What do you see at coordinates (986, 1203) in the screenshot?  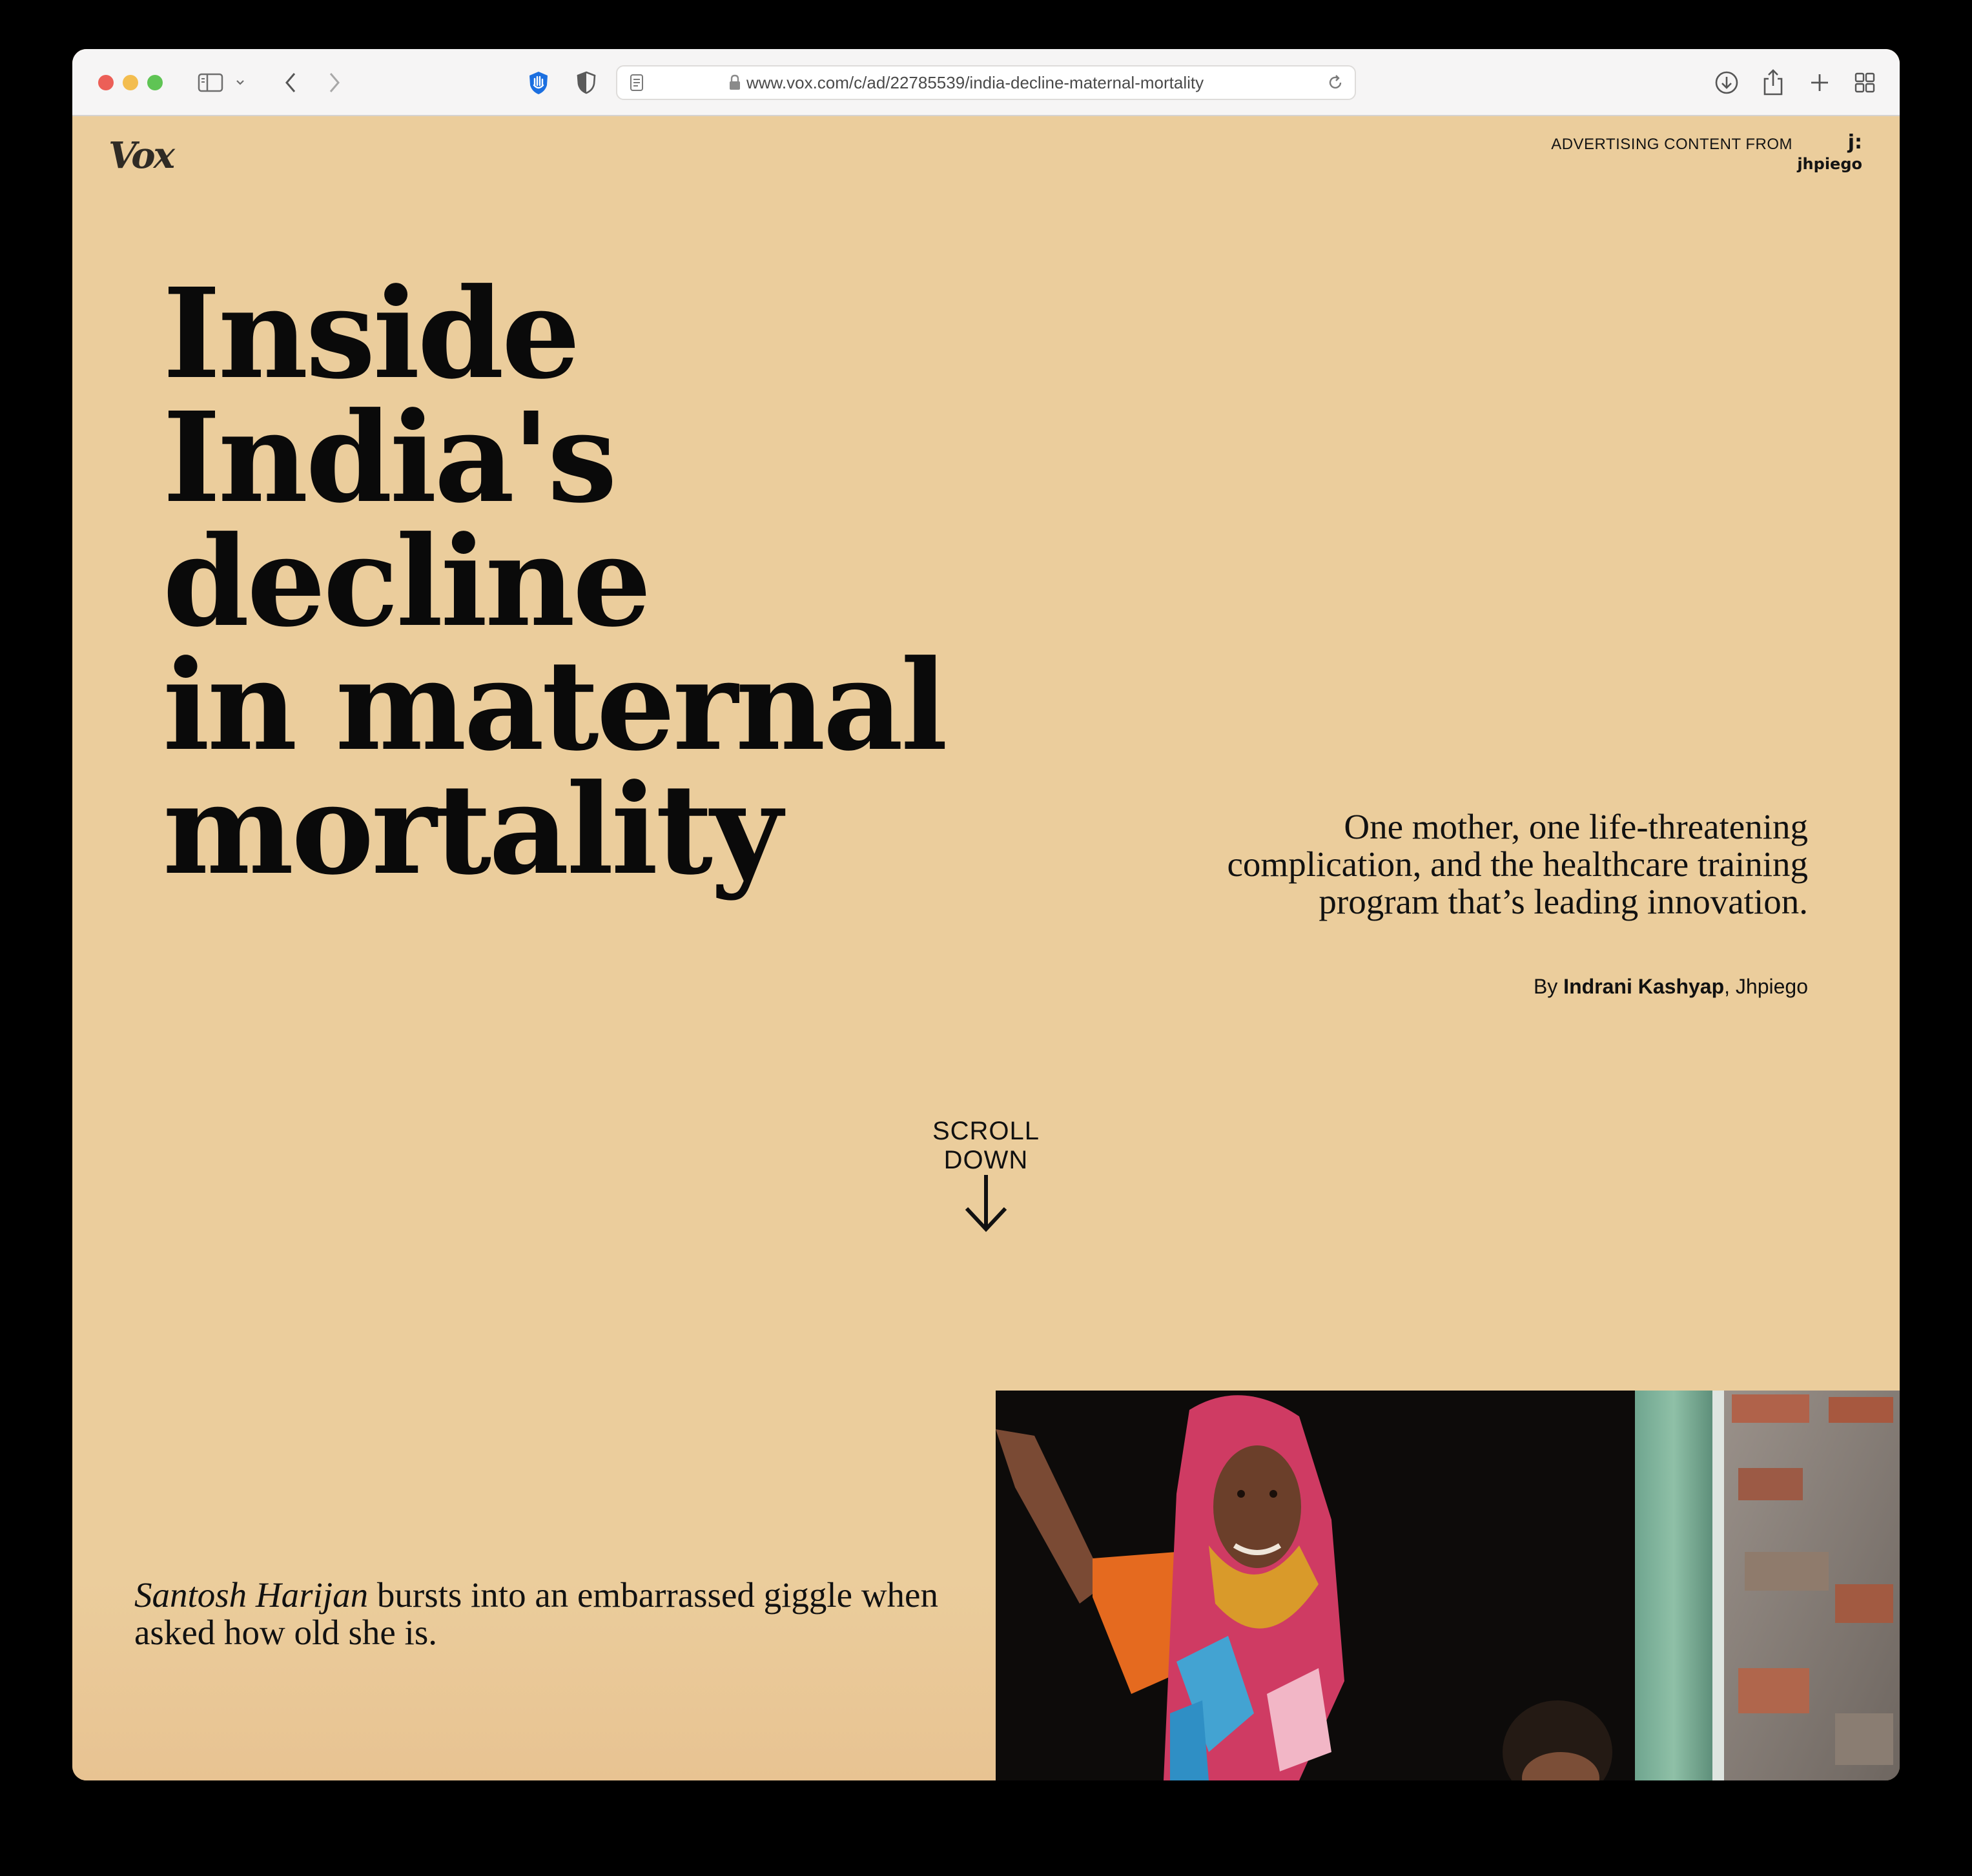 I see `arrow-down-icon` at bounding box center [986, 1203].